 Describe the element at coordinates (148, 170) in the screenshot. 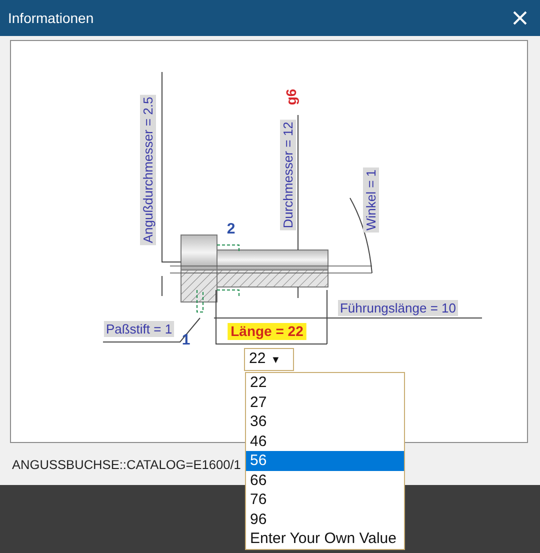

I see `dimension-label: Angußdurchmesser = 2.5` at that location.